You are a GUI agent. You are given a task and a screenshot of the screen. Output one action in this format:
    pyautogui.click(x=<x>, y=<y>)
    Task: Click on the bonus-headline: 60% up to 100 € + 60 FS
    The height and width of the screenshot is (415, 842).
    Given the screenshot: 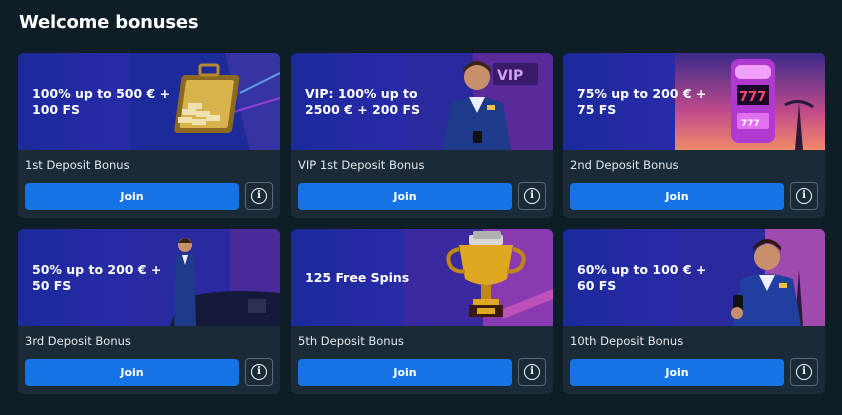 What is the action you would take?
    pyautogui.click(x=642, y=277)
    